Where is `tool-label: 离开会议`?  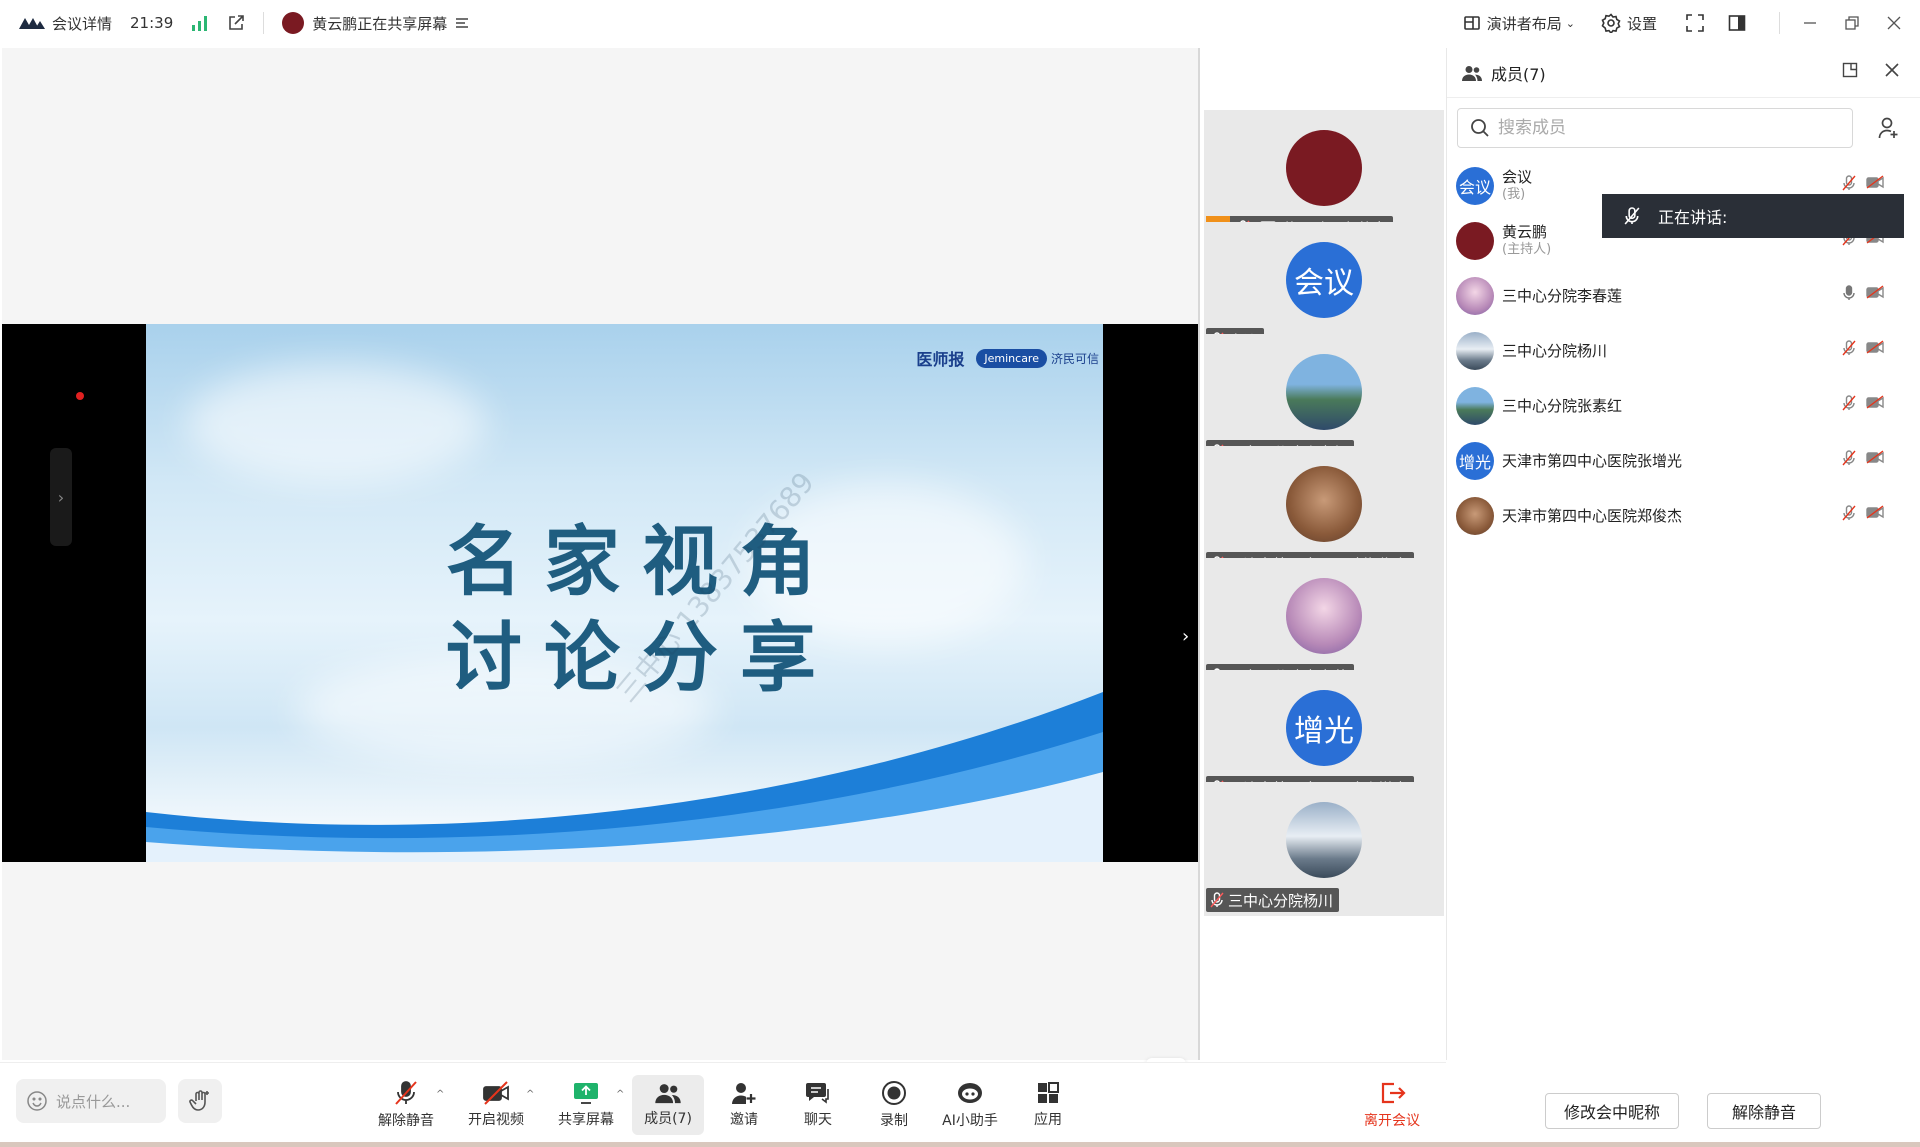 tool-label: 离开会议 is located at coordinates (1392, 1121).